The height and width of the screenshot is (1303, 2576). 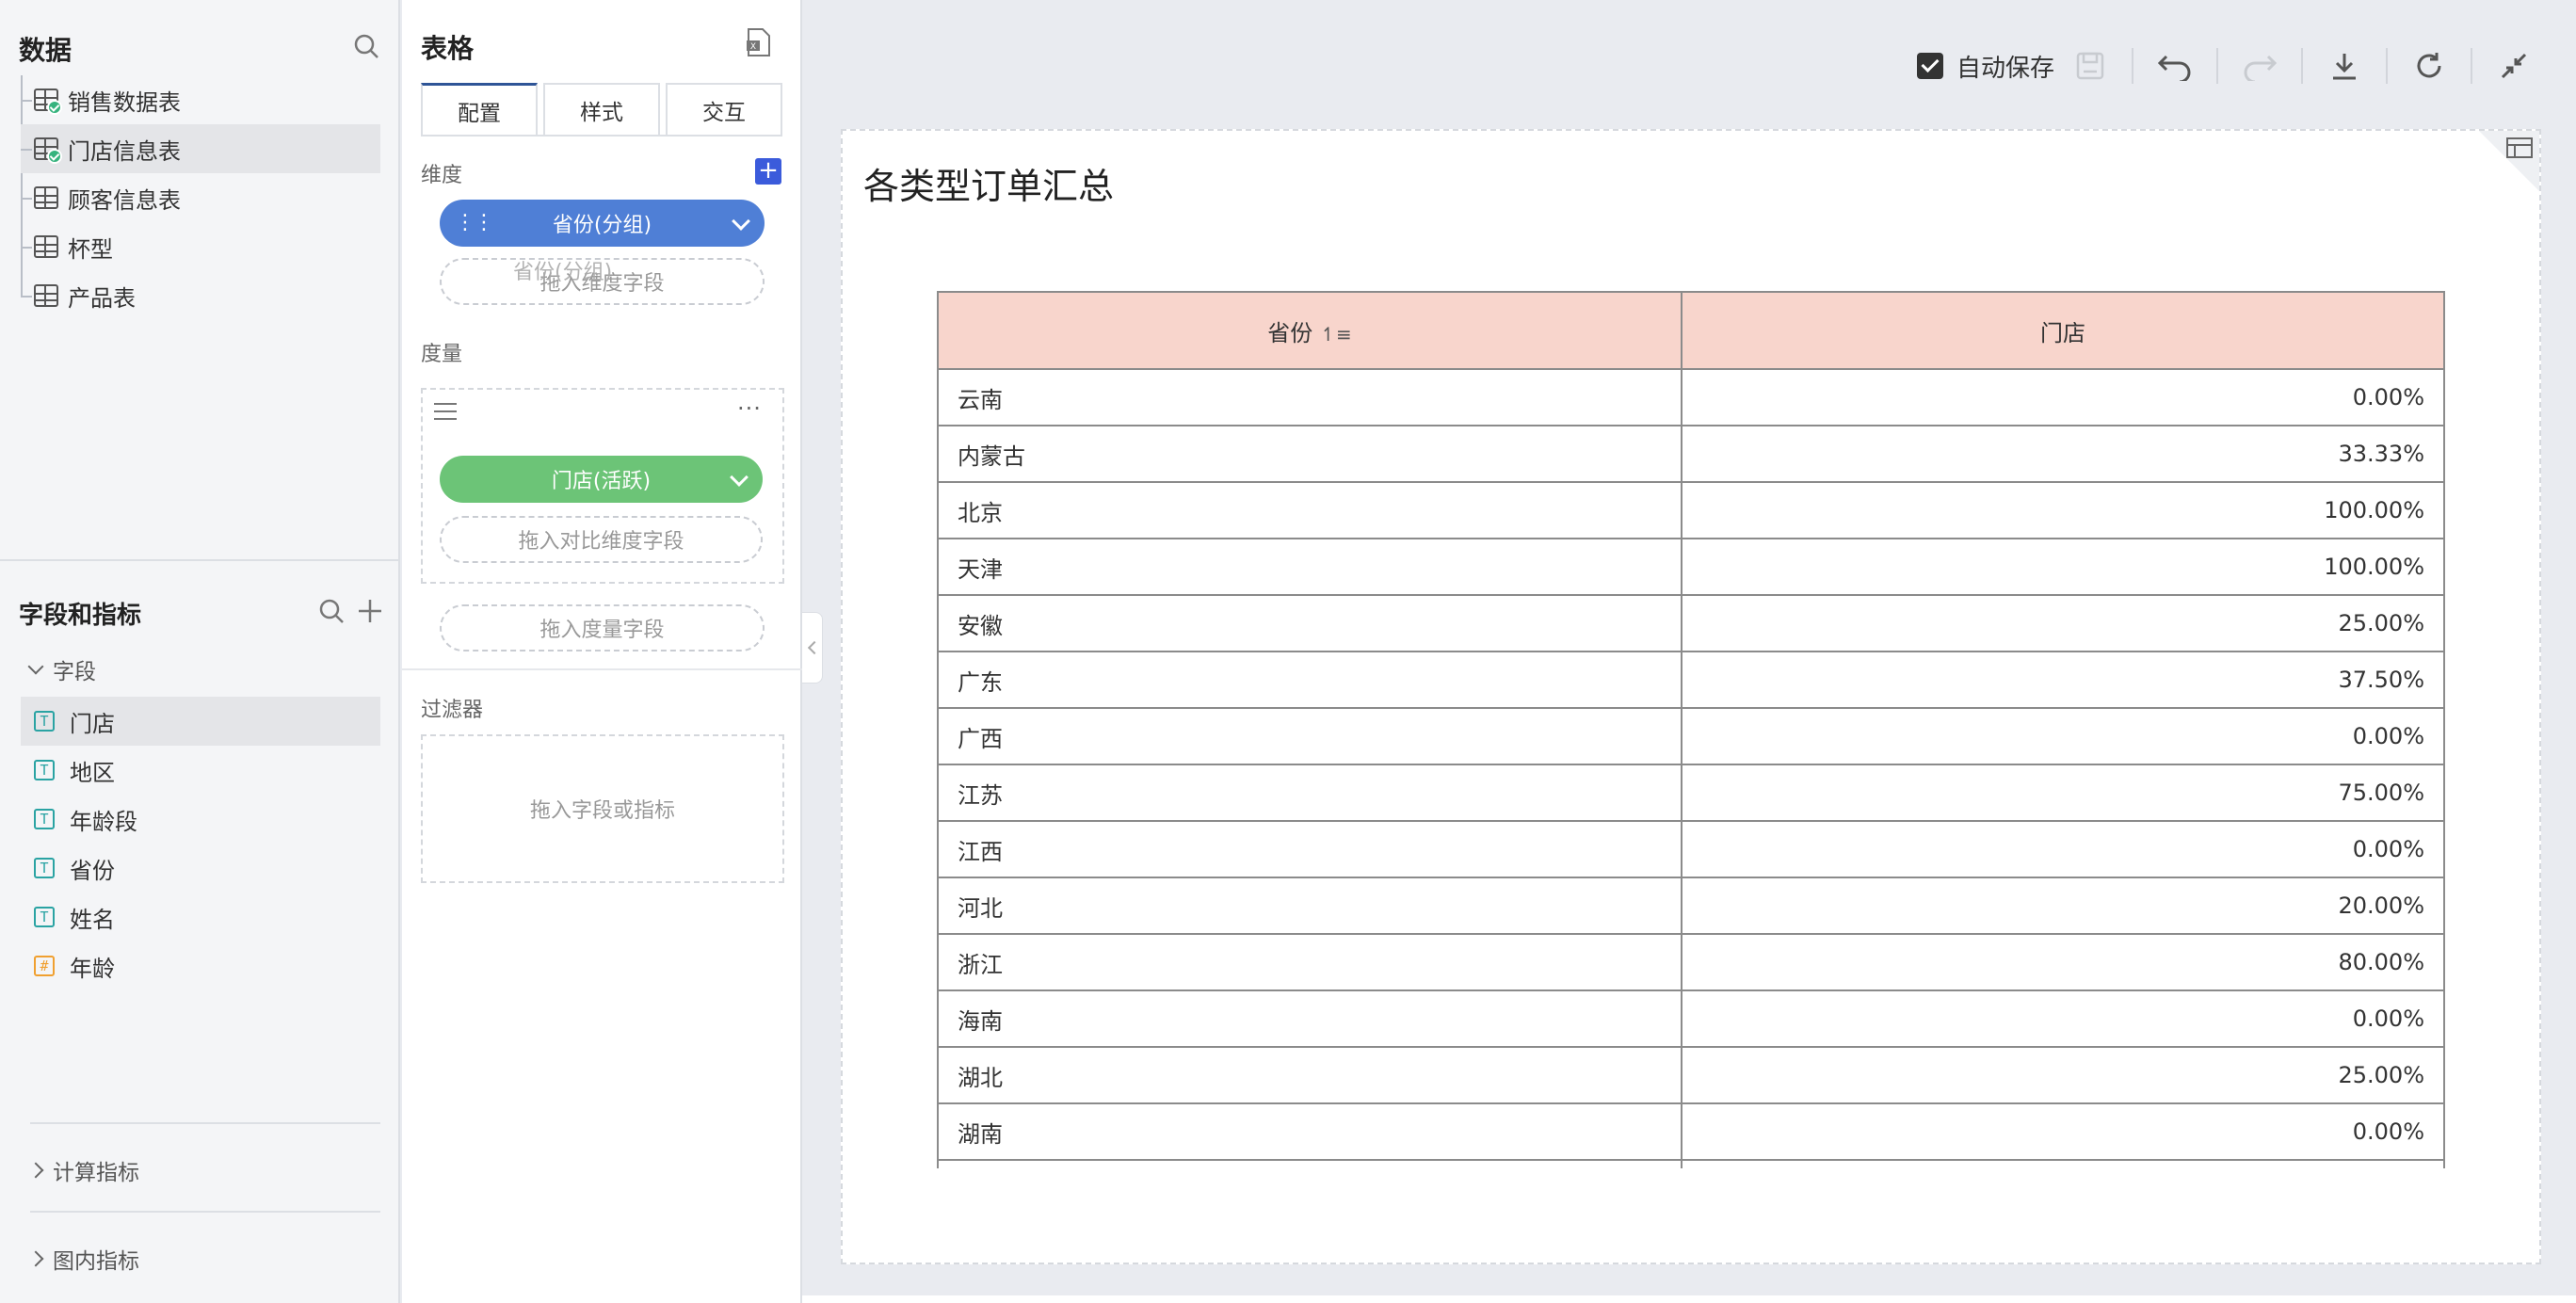 What do you see at coordinates (1691, 1164) in the screenshot?
I see `table-row` at bounding box center [1691, 1164].